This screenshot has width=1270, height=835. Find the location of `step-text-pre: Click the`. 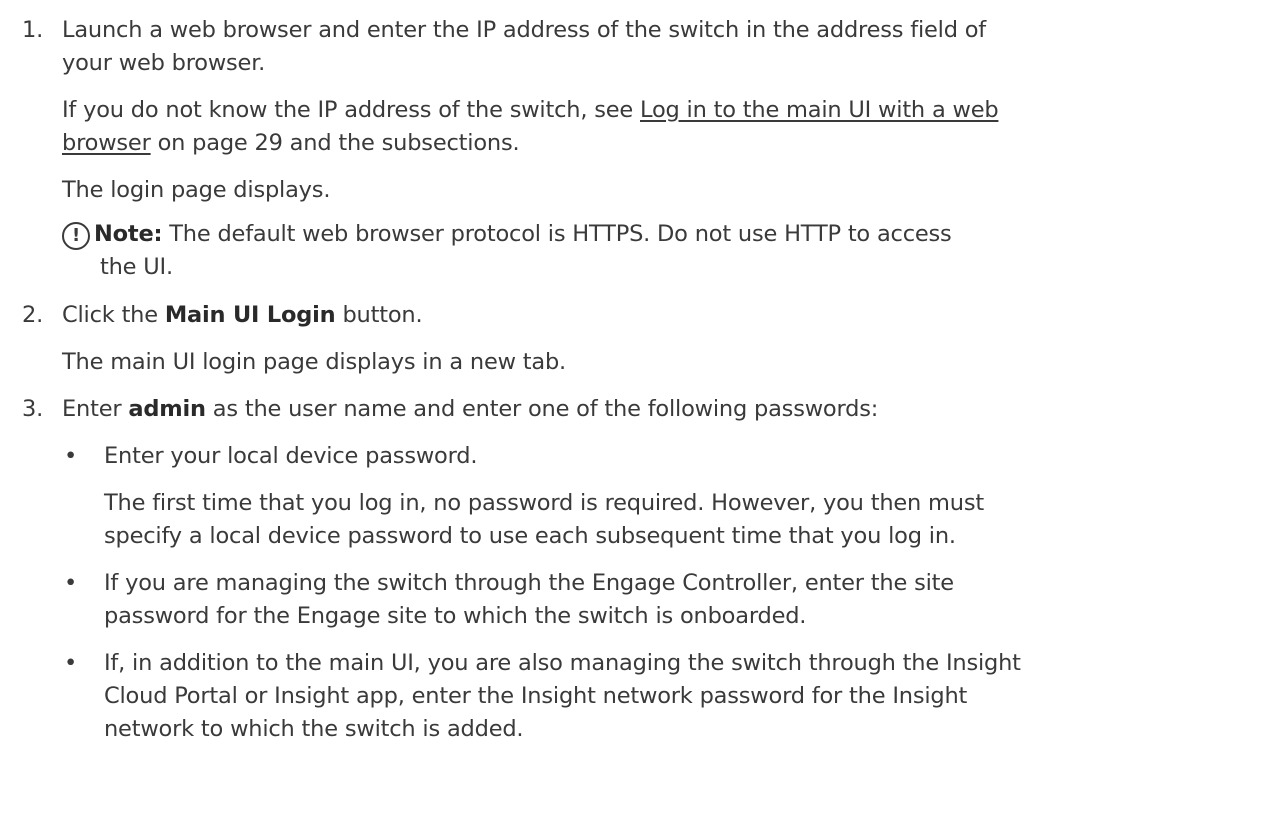

step-text-pre: Click the is located at coordinates (110, 315).